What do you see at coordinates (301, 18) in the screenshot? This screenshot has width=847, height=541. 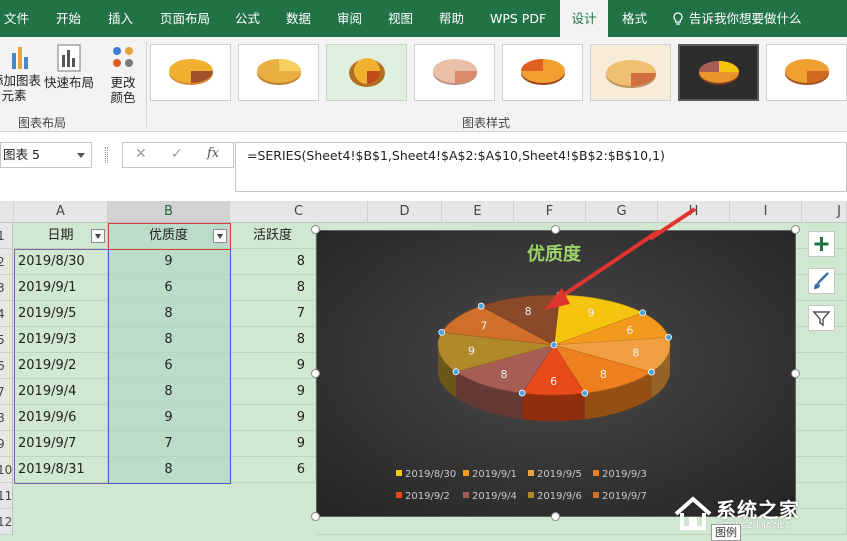 I see `tab-data: 数据` at bounding box center [301, 18].